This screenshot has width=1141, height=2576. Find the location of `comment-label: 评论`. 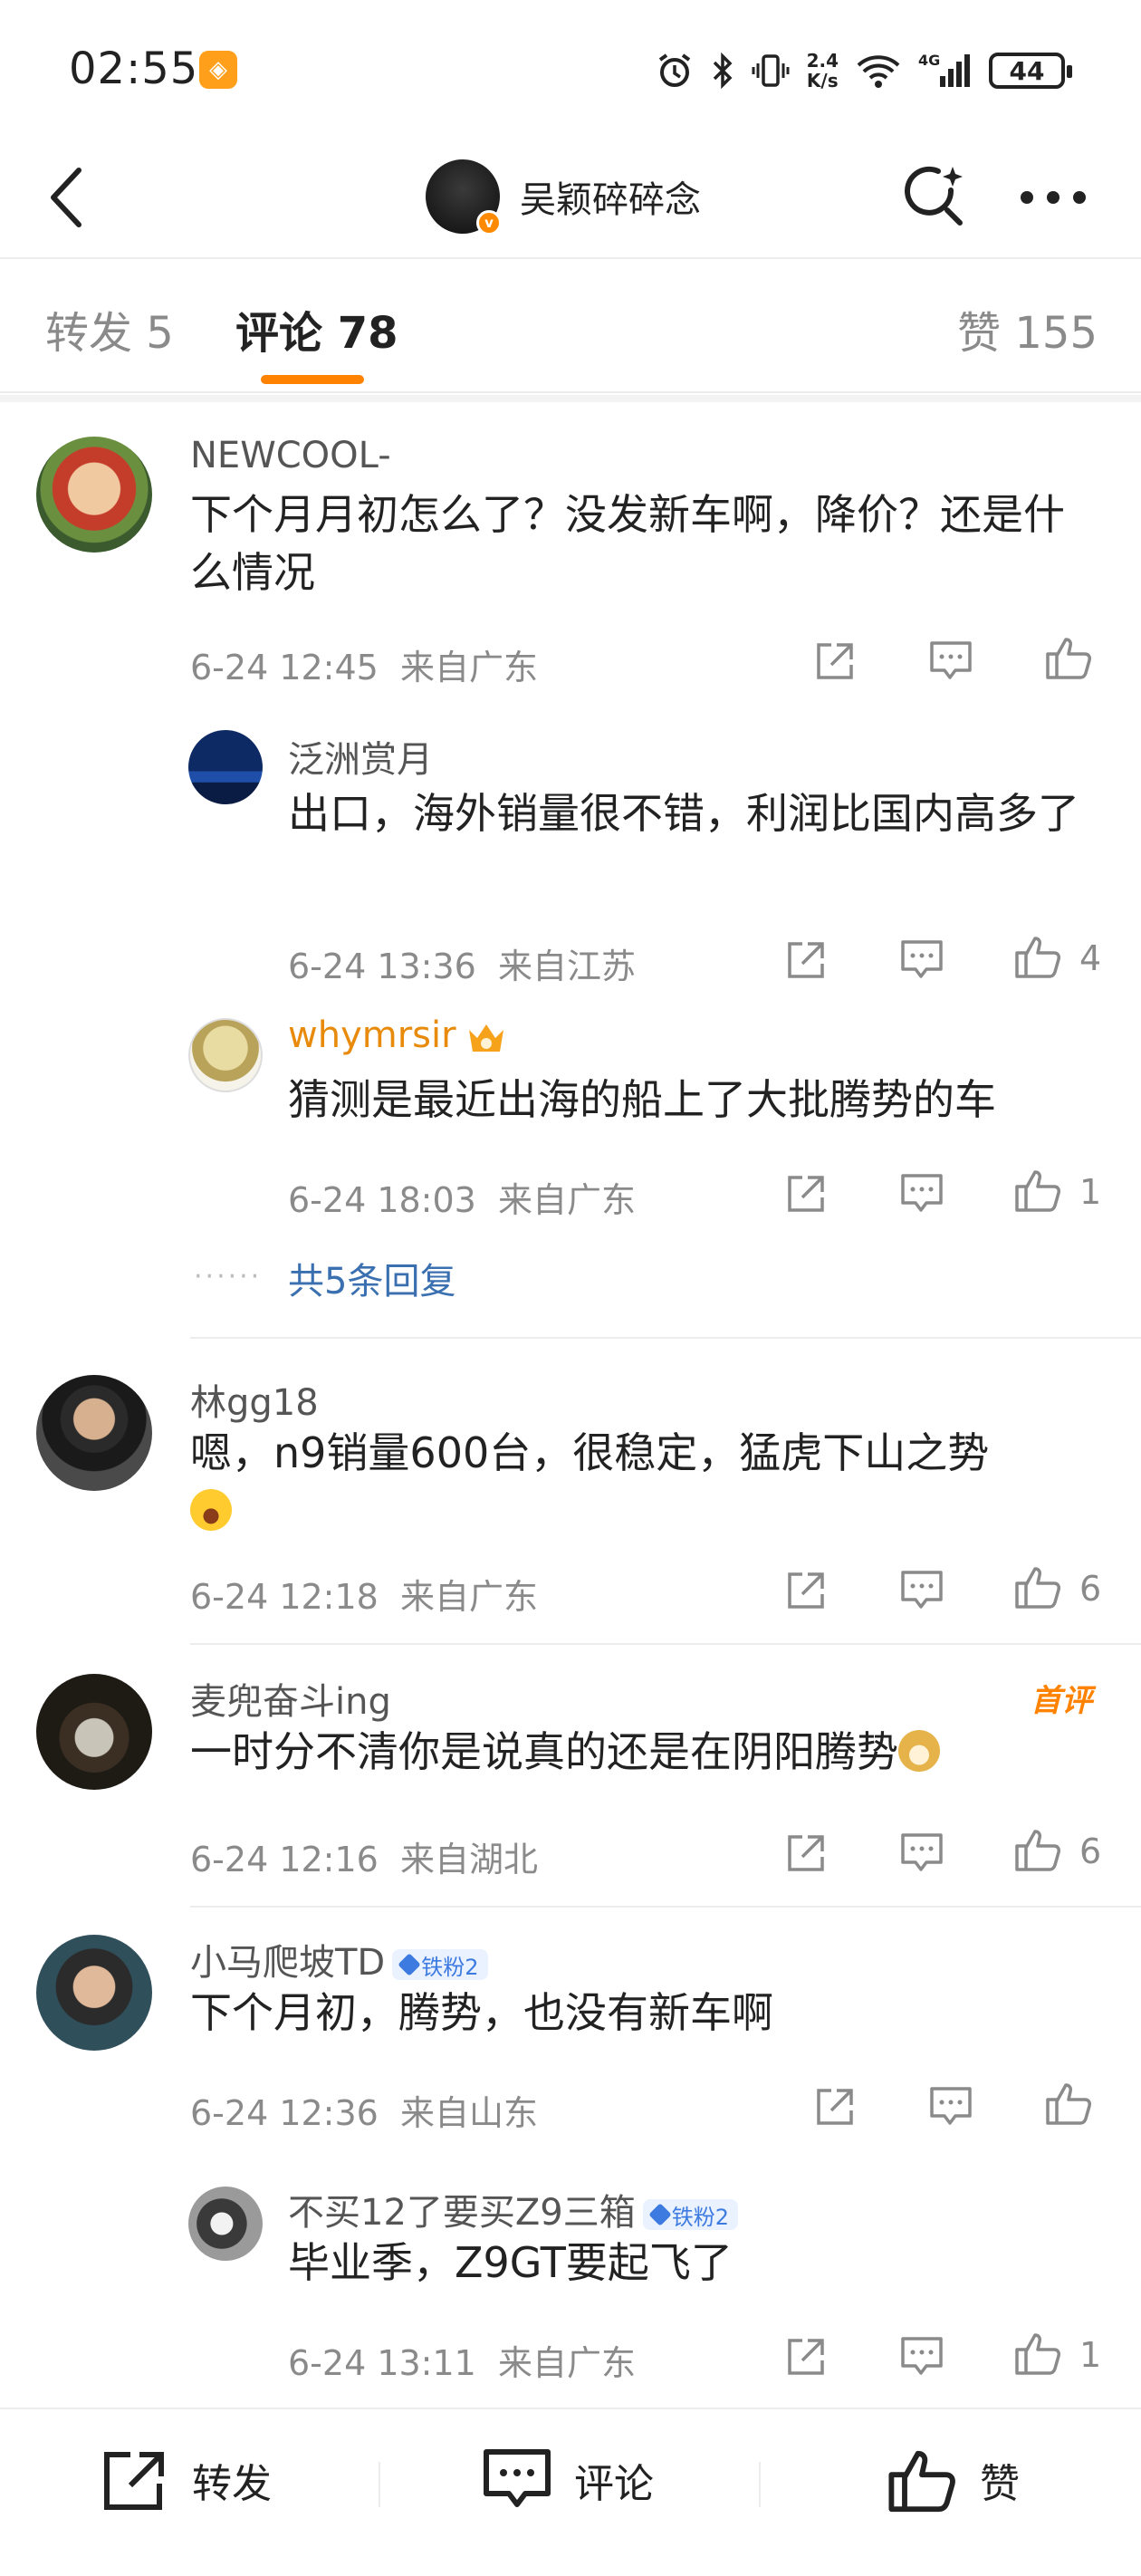

comment-label: 评论 is located at coordinates (614, 2484).